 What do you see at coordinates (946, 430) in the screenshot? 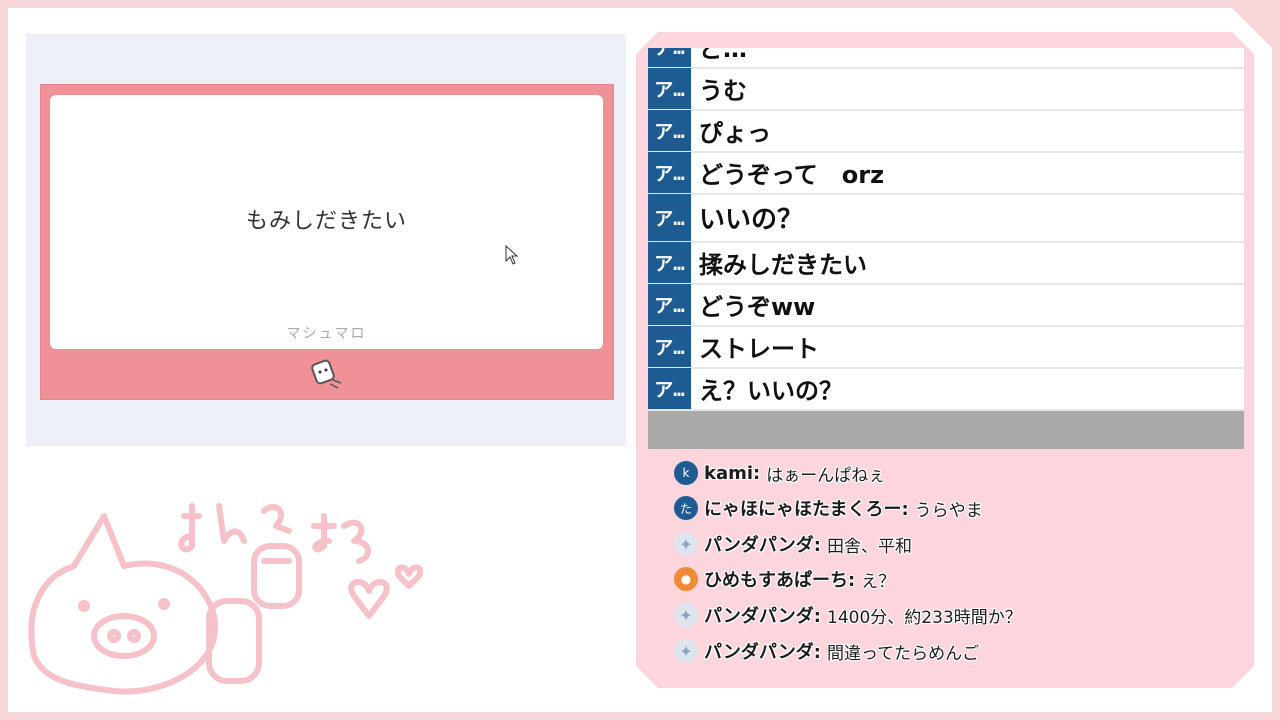
I see `comment-list-footer` at bounding box center [946, 430].